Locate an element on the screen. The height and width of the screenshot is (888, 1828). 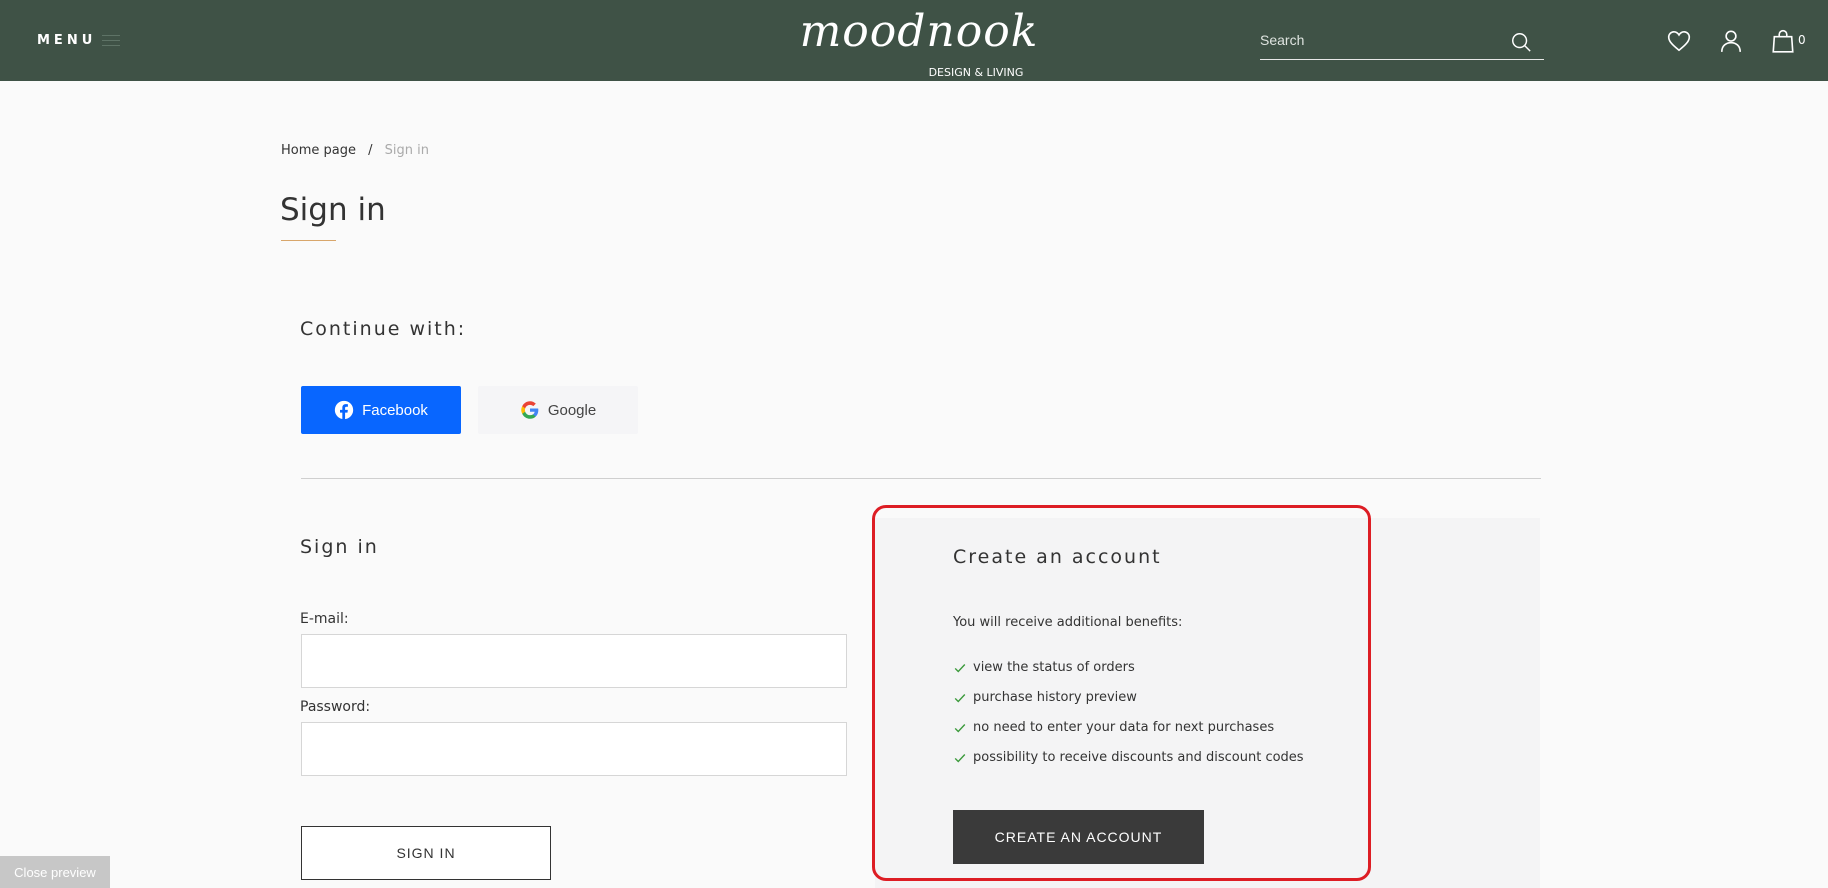
logo: moodnook DESIGN & LIVING is located at coordinates (919, 40).